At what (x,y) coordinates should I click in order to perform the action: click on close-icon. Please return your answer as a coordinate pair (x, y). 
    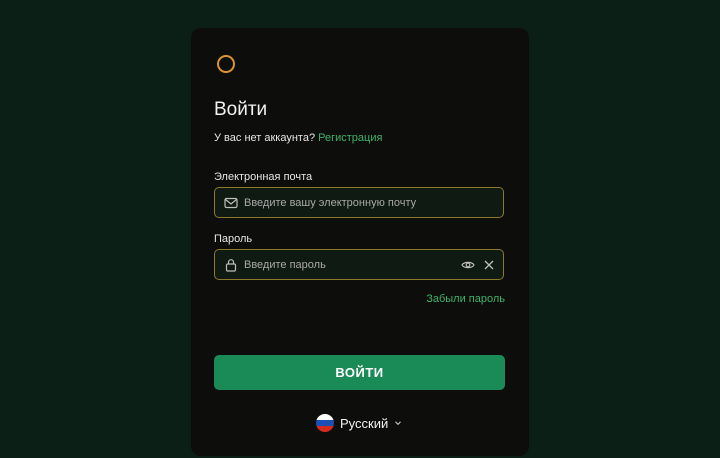
    Looking at the image, I should click on (489, 265).